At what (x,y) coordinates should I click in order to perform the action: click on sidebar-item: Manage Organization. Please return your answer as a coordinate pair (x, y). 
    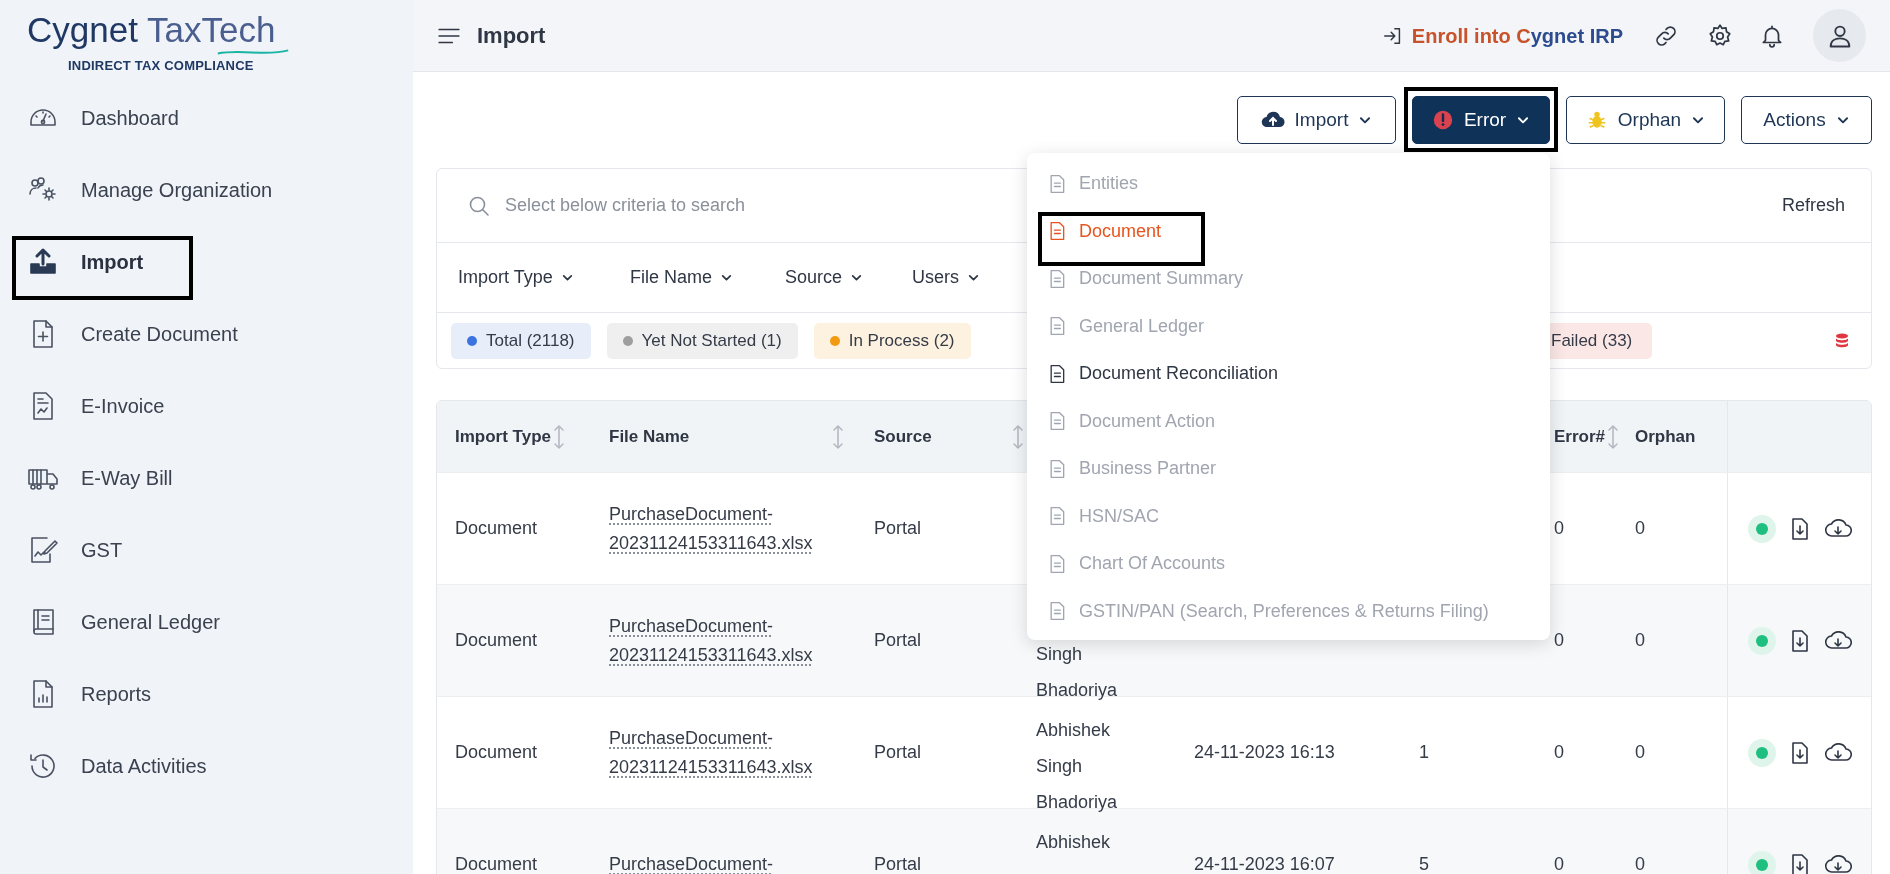
    Looking at the image, I should click on (150, 190).